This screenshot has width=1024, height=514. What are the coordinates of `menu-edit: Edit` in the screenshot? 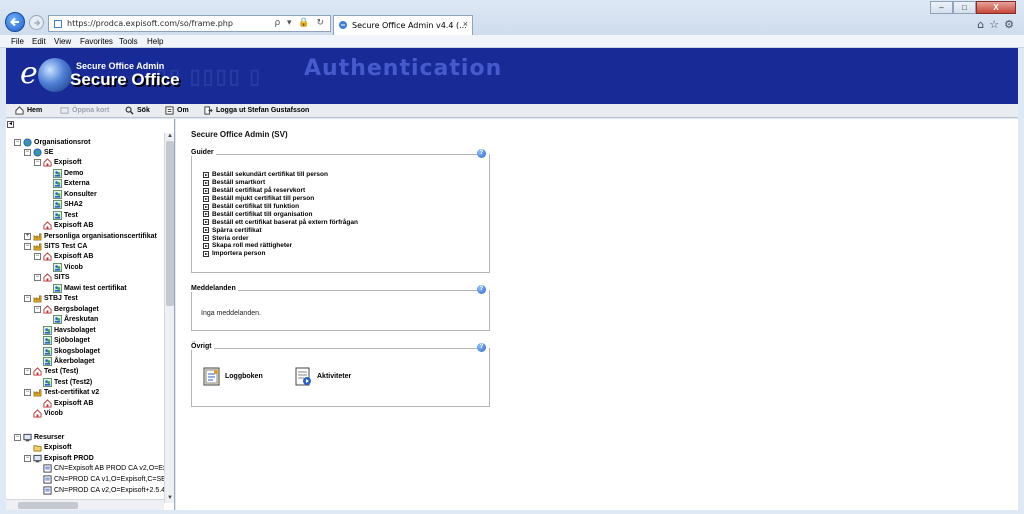 It's located at (39, 41).